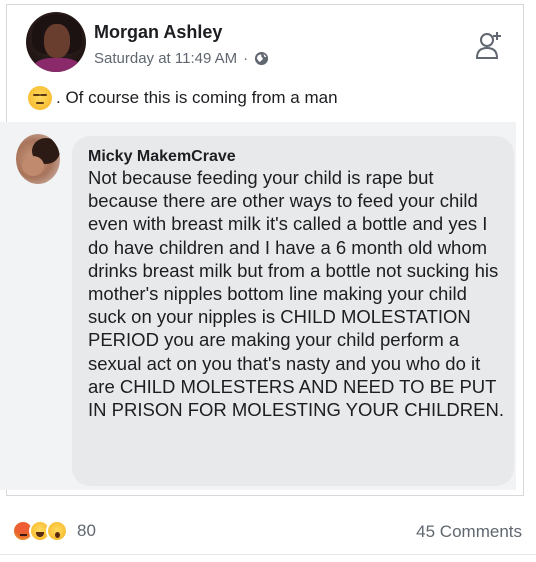 Image resolution: width=536 pixels, height=562 pixels. Describe the element at coordinates (197, 97) in the screenshot. I see `post-body: . Of course this is coming from a man` at that location.